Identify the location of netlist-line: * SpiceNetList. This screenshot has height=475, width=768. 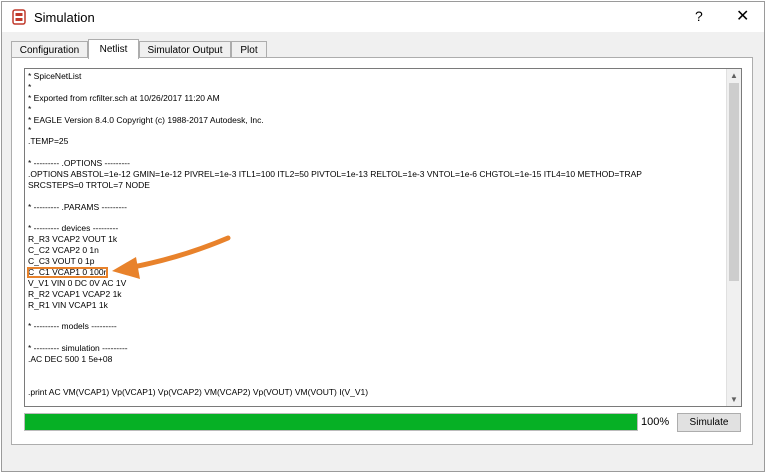
(55, 76).